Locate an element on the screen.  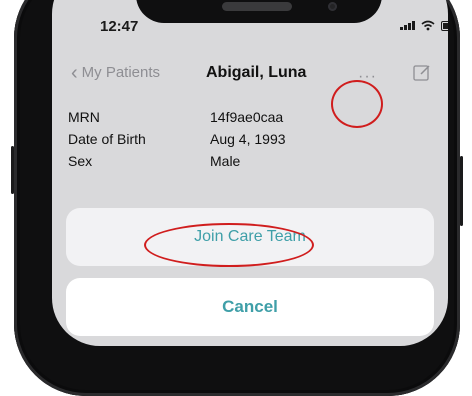
info-value: Aug 4, 1993 is located at coordinates (248, 139).